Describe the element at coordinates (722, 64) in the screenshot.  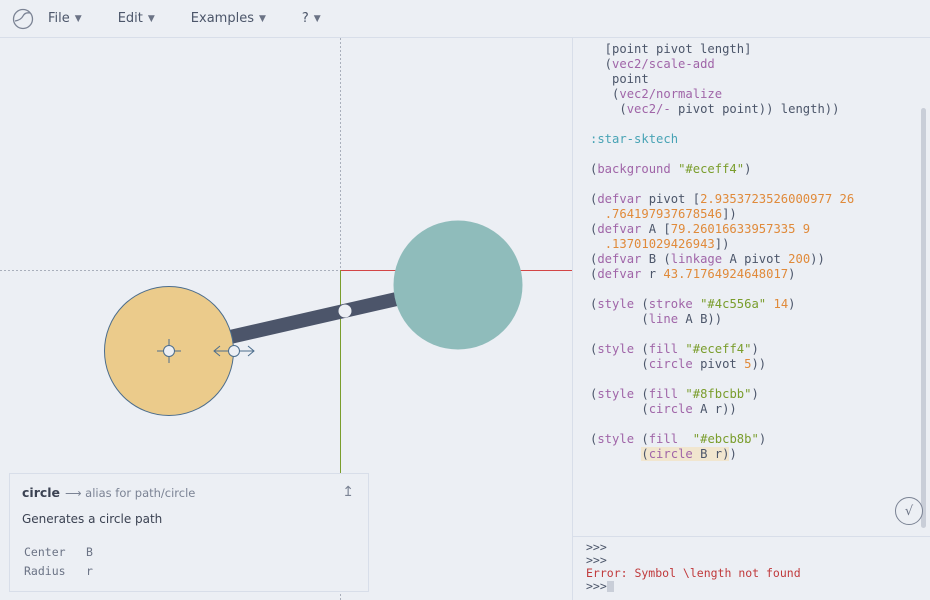
I see `code-line: (vec2/scale-add` at that location.